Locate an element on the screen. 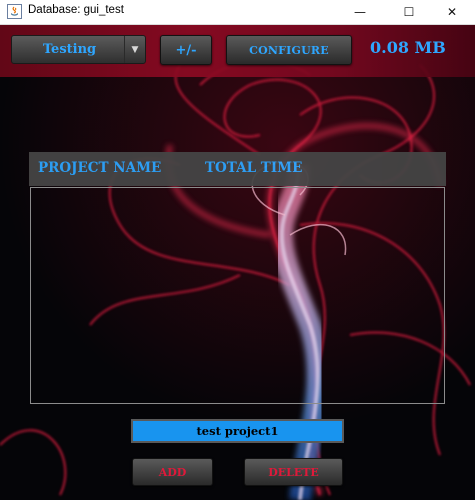 The height and width of the screenshot is (500, 475). minimize-button: — is located at coordinates (360, 12).